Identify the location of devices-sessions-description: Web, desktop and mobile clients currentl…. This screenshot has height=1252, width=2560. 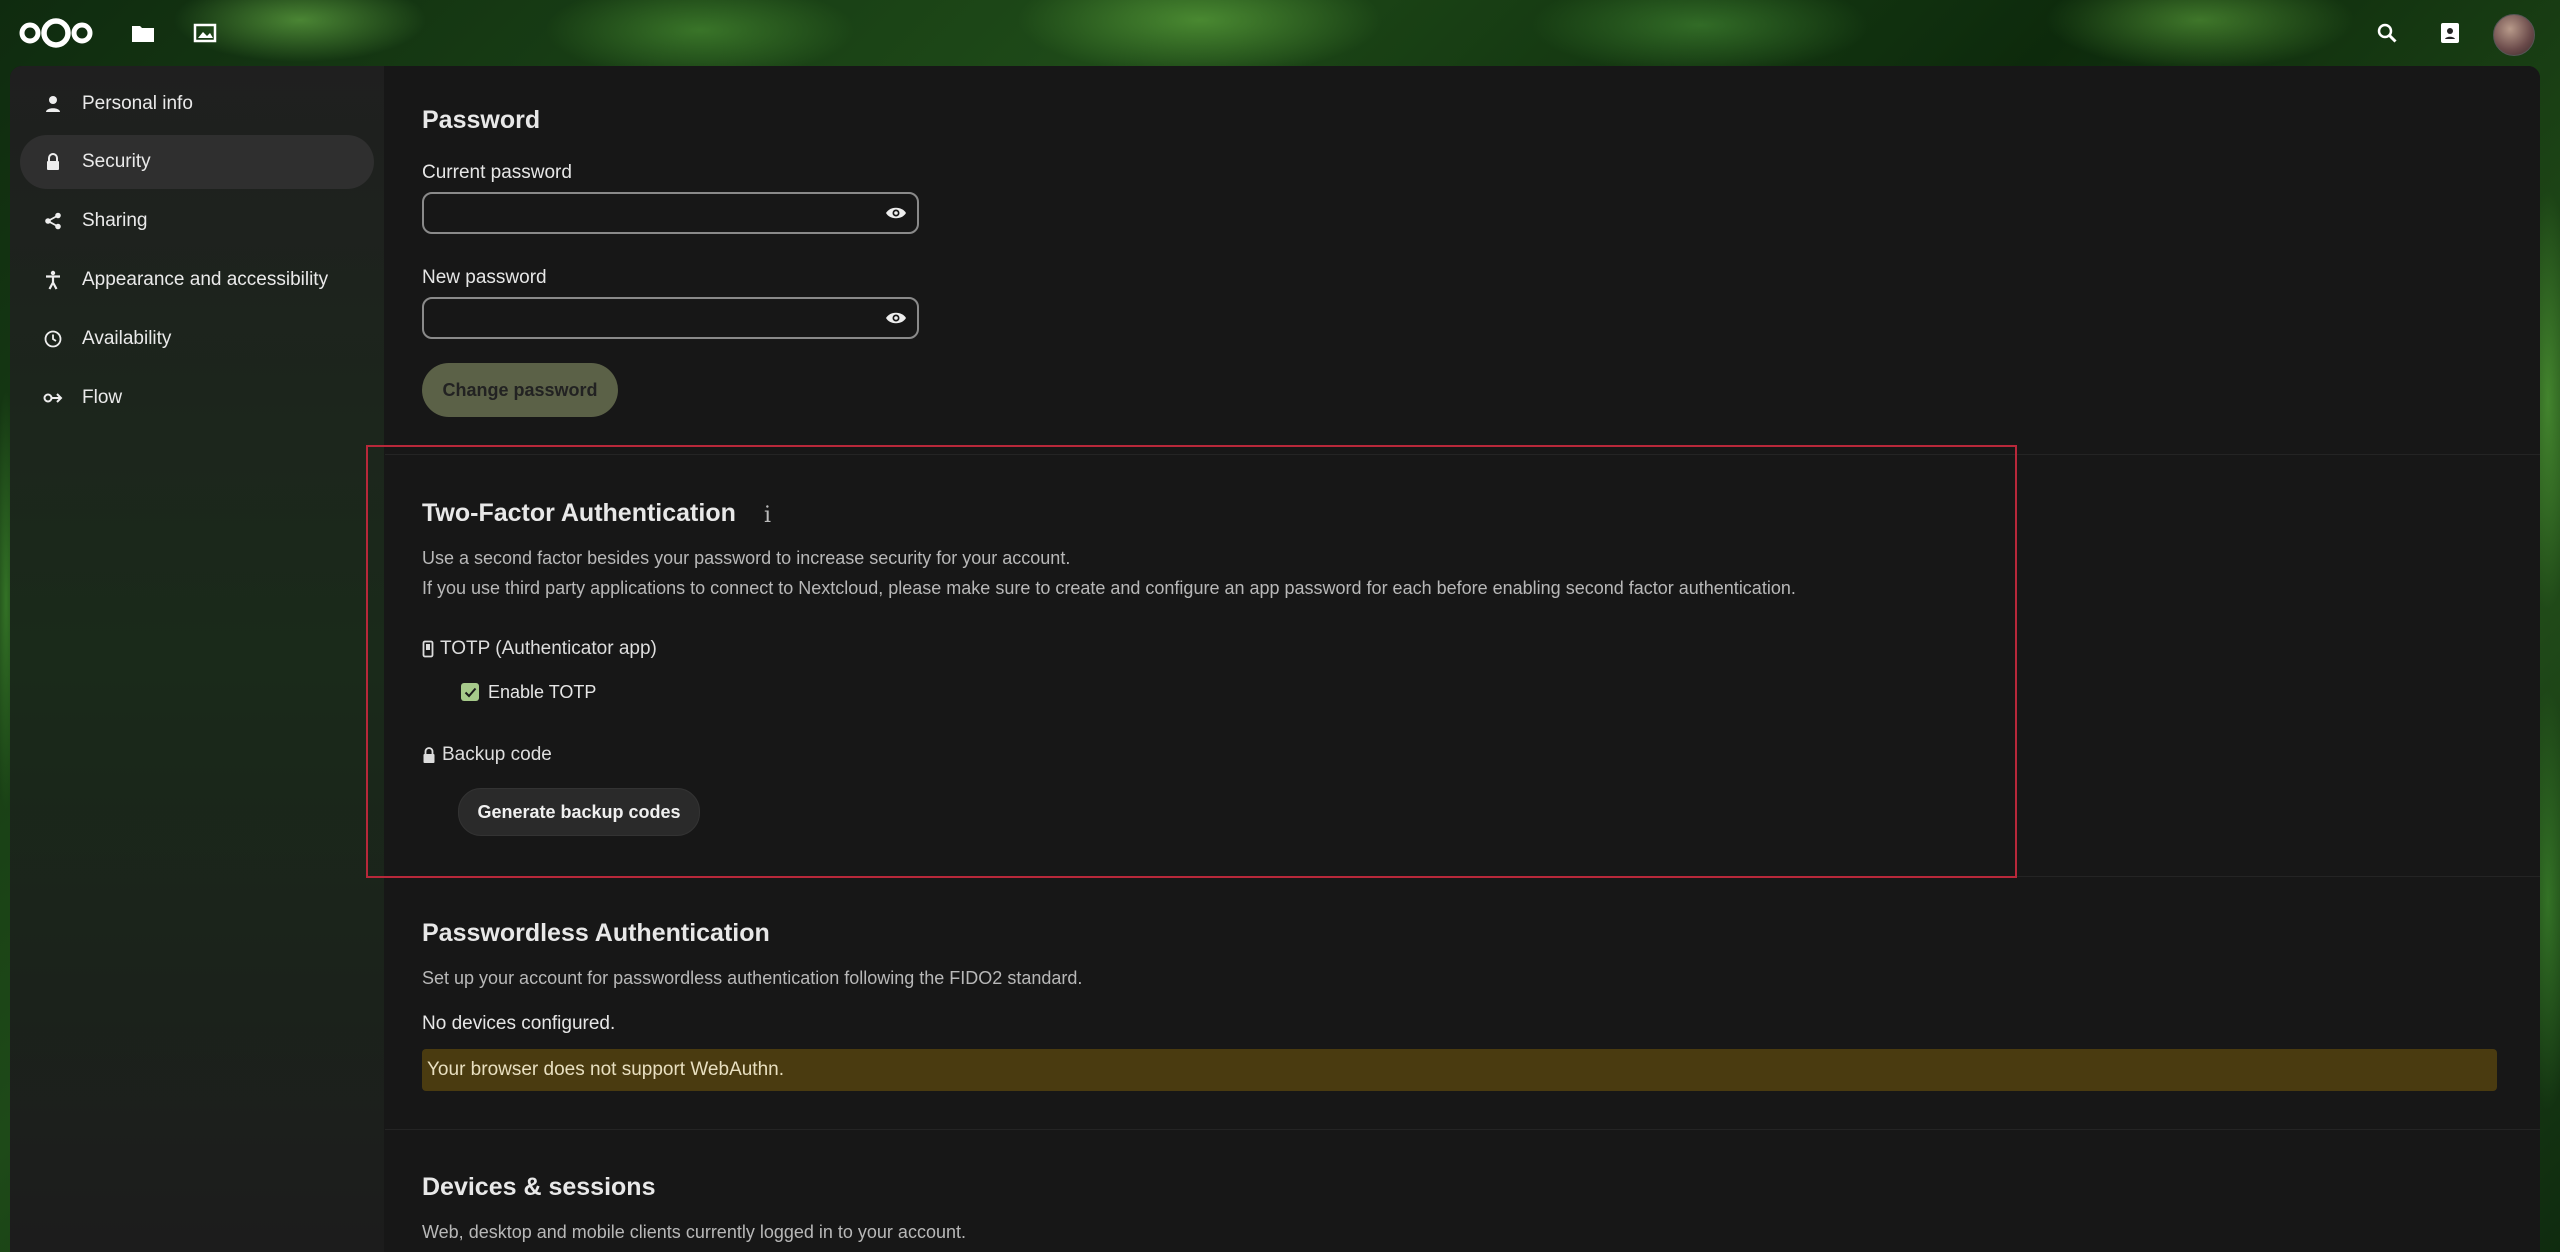
(694, 1232).